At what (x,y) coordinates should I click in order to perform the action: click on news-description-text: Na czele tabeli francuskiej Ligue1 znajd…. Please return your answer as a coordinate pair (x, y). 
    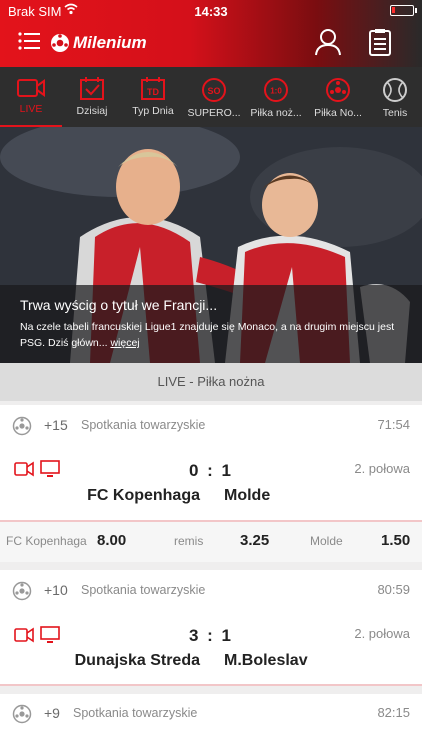
    Looking at the image, I should click on (207, 335).